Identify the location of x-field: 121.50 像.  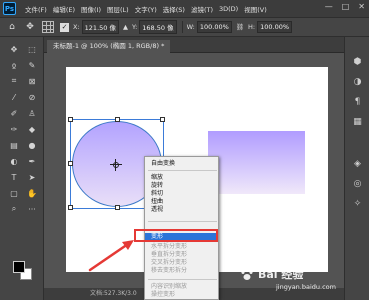
(100, 27).